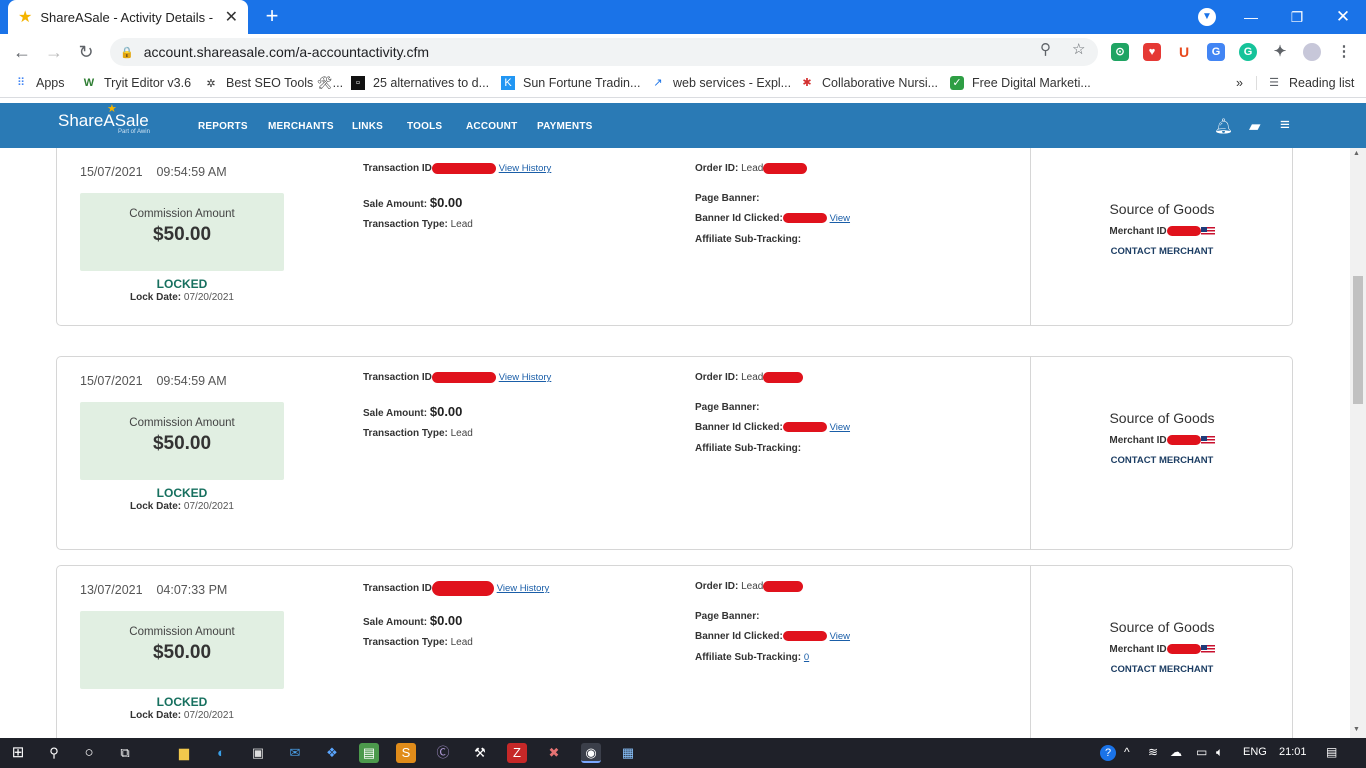 The width and height of the screenshot is (1366, 768). Describe the element at coordinates (1184, 52) in the screenshot. I see `extension-u-icon: U` at that location.